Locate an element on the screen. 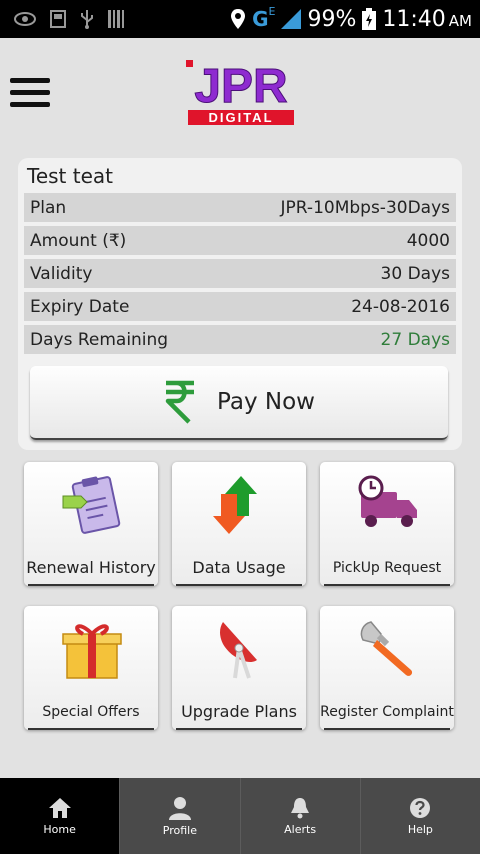 The image size is (480, 854). data-usage-label: Data Usage is located at coordinates (239, 567).